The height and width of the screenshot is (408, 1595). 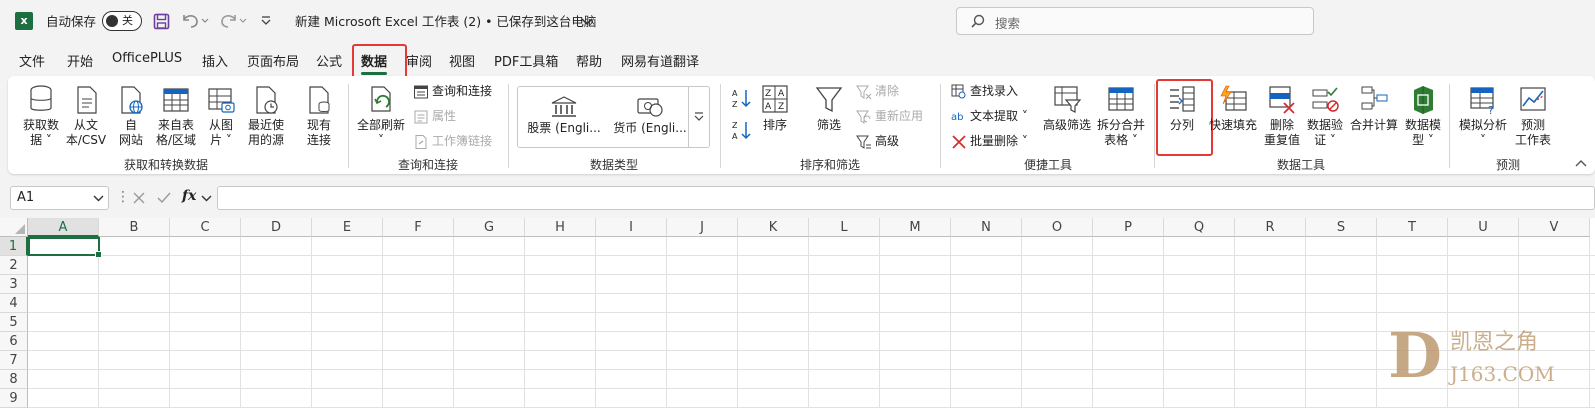 I want to click on sort-button: ZAAZ 排序, so click(x=775, y=108).